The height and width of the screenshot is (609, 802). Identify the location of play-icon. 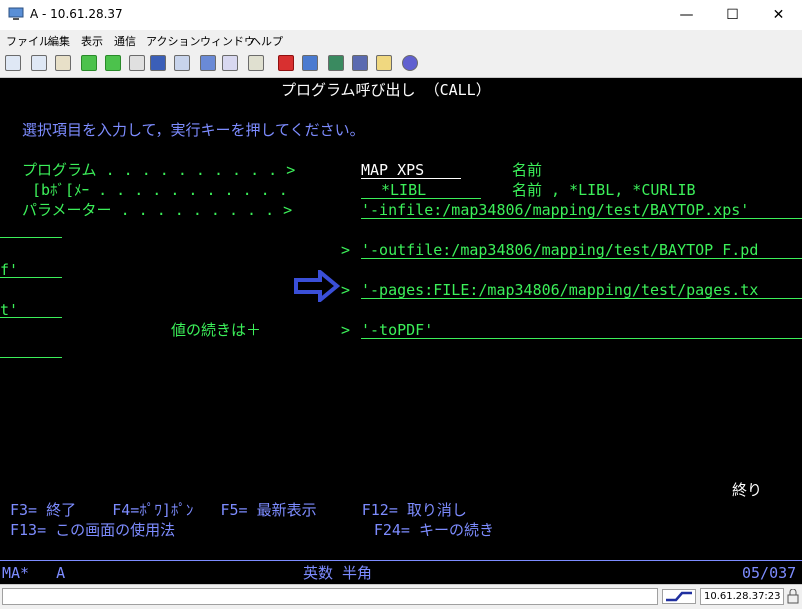
(310, 63).